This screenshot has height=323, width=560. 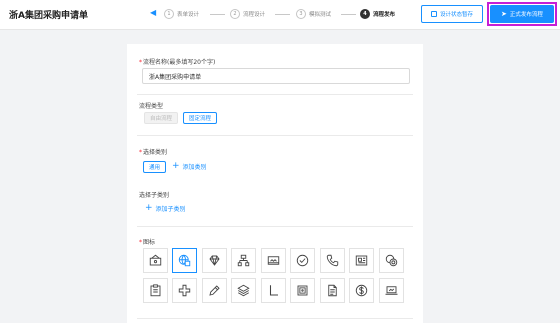 What do you see at coordinates (161, 118) in the screenshot?
I see `type-option-free: 自由流程` at bounding box center [161, 118].